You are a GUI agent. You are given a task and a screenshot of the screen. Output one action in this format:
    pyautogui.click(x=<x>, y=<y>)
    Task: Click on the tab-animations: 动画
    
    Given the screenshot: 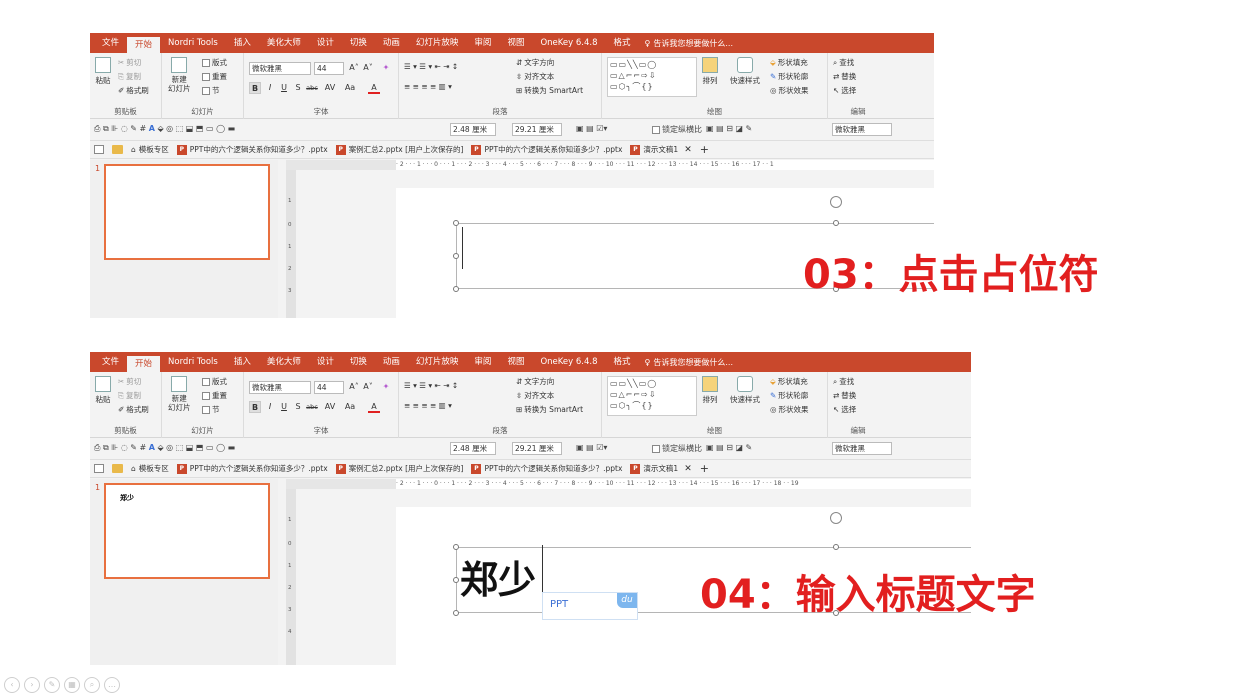 What is the action you would take?
    pyautogui.click(x=391, y=43)
    